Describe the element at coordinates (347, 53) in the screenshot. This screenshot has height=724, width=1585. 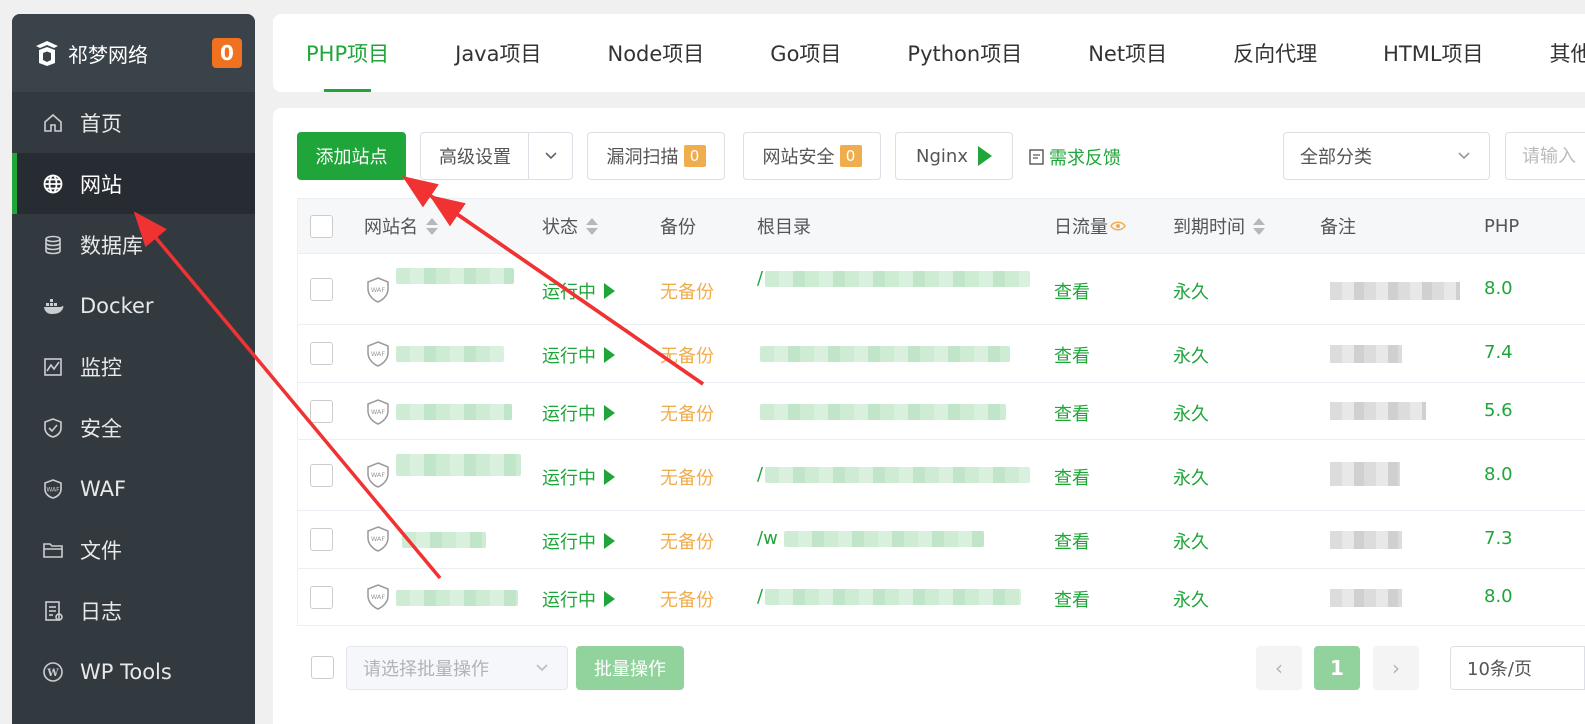
I see `tab-php: PHP项目` at that location.